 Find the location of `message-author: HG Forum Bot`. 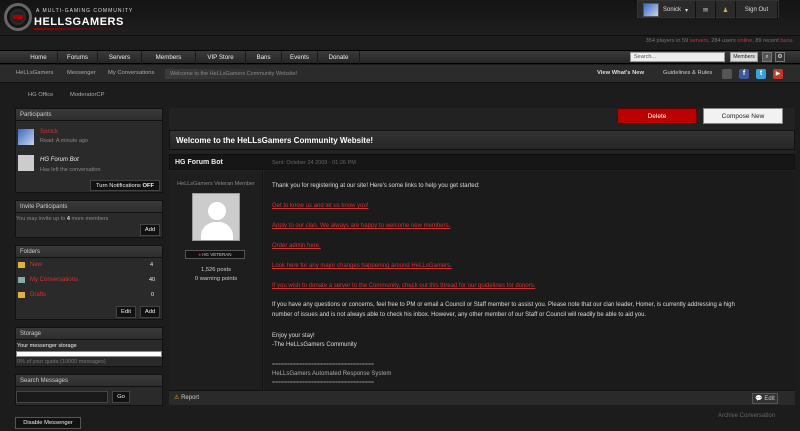

message-author: HG Forum Bot is located at coordinates (199, 162).